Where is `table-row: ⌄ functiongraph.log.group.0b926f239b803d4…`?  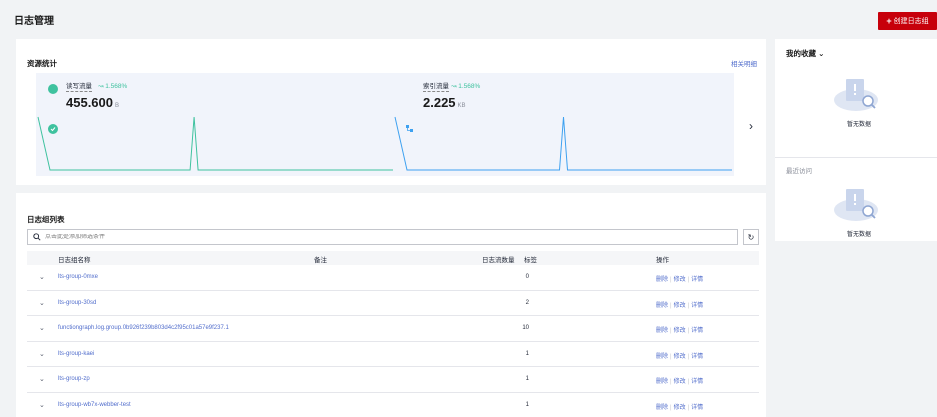 table-row: ⌄ functiongraph.log.group.0b926f239b803d4… is located at coordinates (393, 329).